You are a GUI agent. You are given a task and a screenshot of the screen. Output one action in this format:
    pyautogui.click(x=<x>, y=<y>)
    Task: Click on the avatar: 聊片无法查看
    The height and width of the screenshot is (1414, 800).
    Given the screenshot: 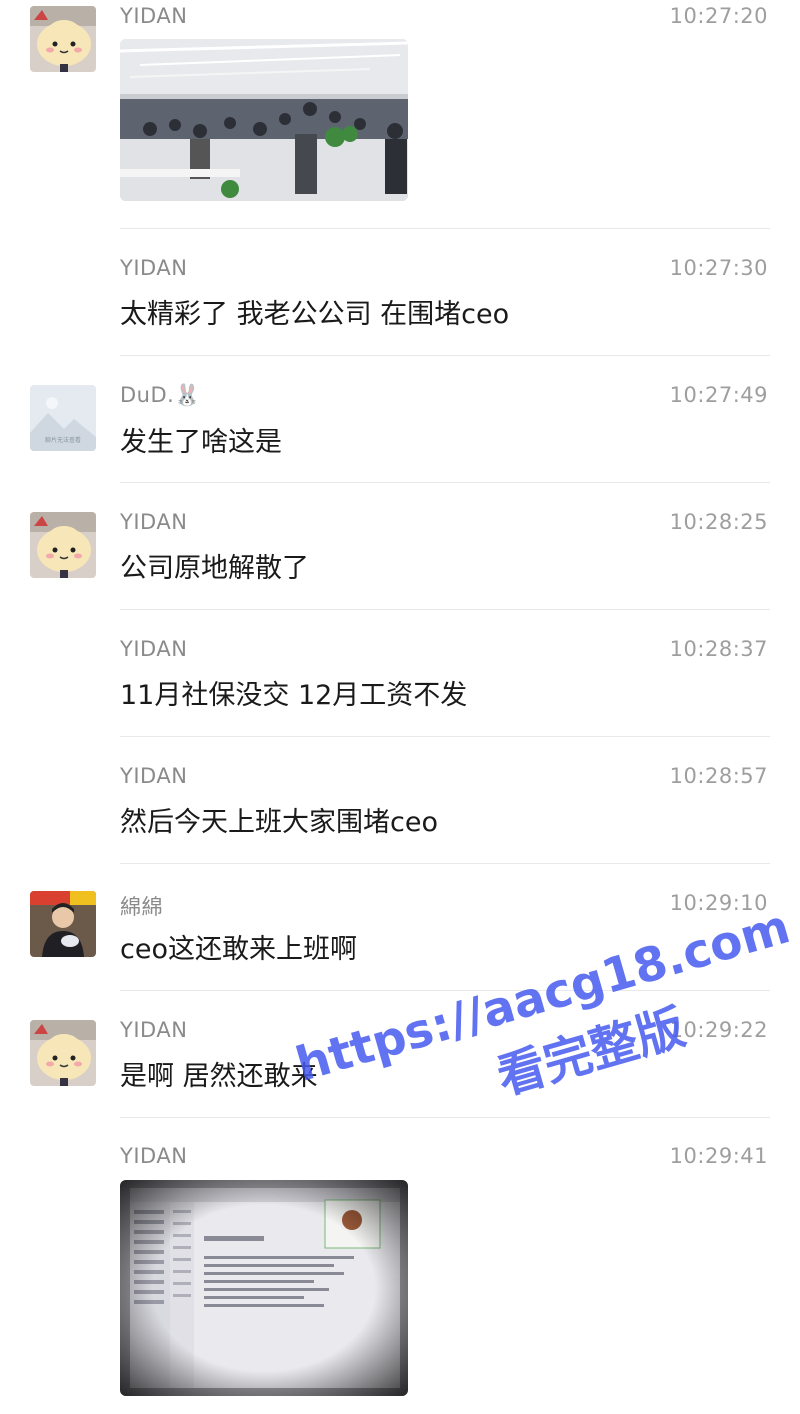 What is the action you would take?
    pyautogui.click(x=63, y=418)
    